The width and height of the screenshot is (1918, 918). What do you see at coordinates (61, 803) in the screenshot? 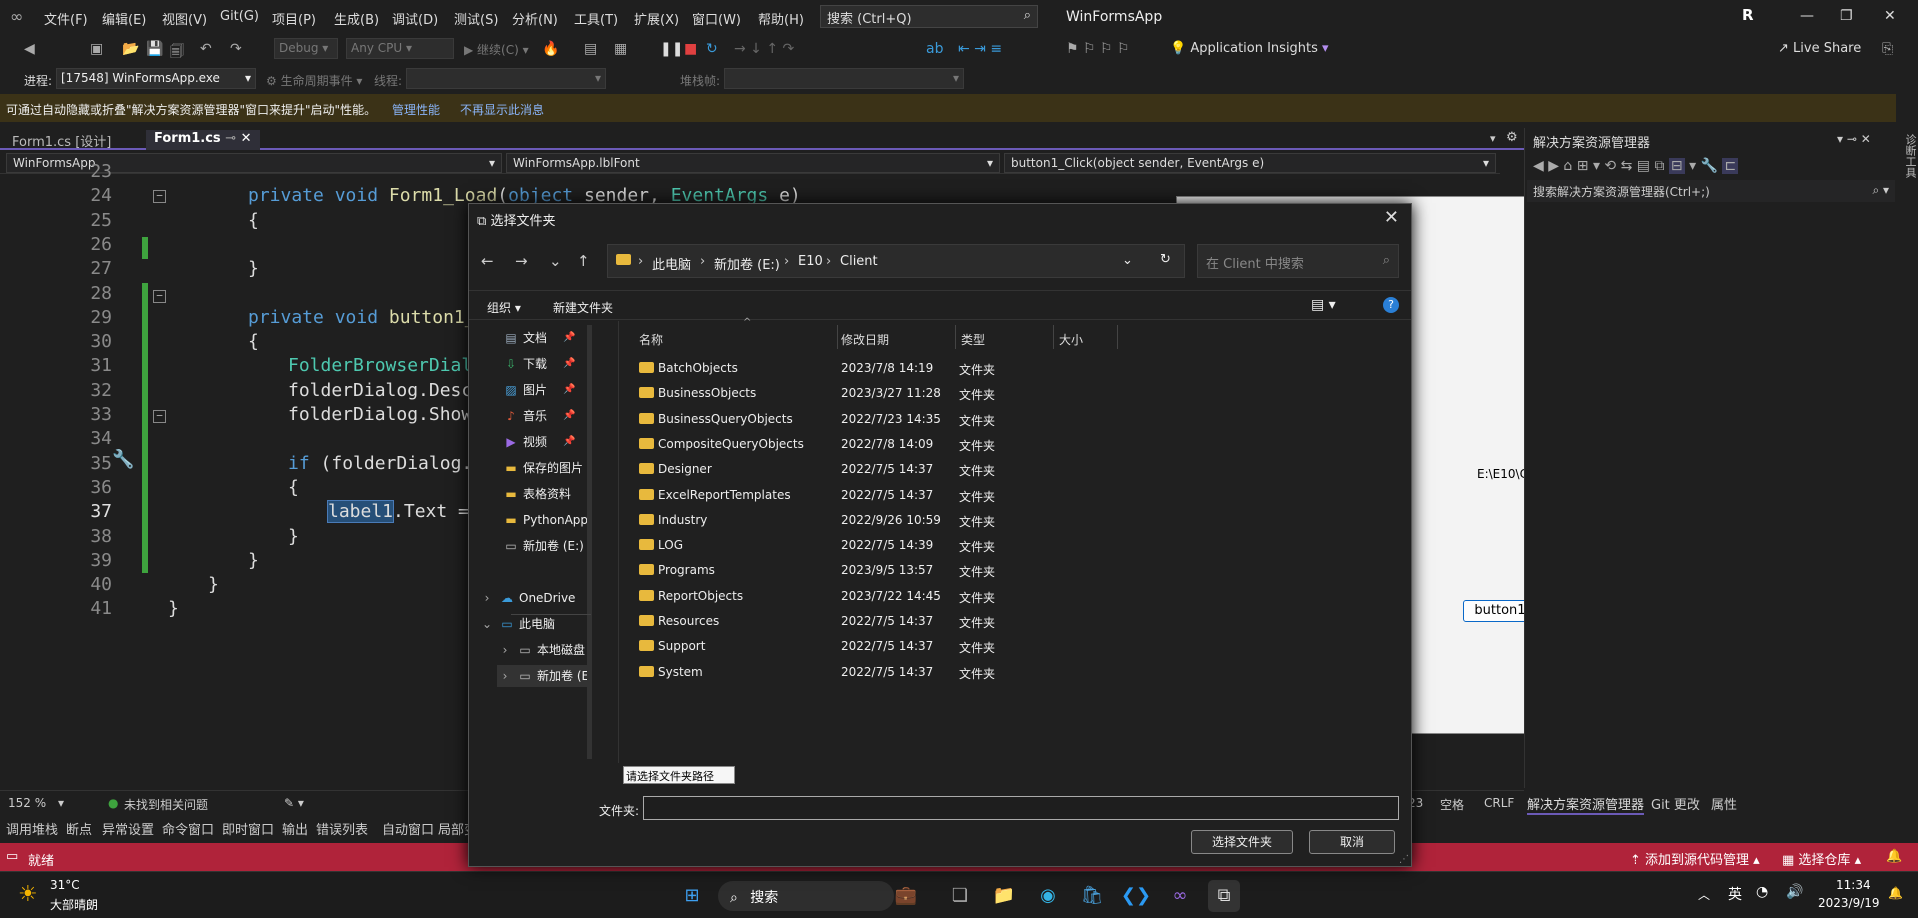
I see `zoom-dropdown-icon: ▾` at bounding box center [61, 803].